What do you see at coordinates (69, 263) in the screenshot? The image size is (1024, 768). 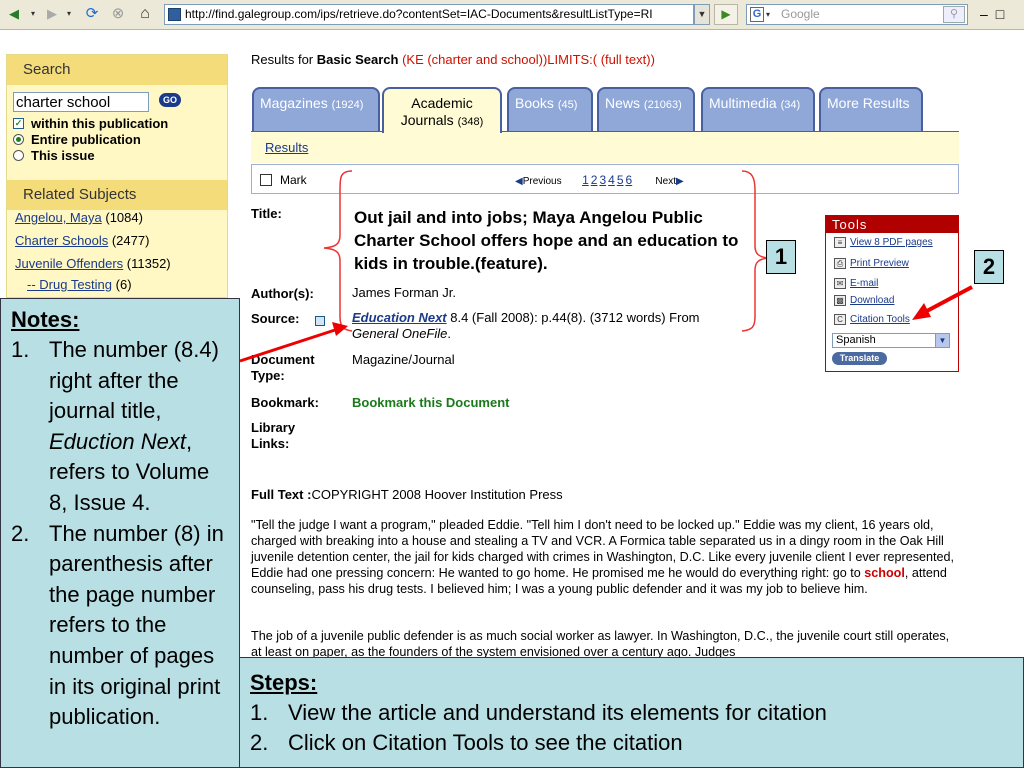 I see `related-link: Juvenile Offenders` at bounding box center [69, 263].